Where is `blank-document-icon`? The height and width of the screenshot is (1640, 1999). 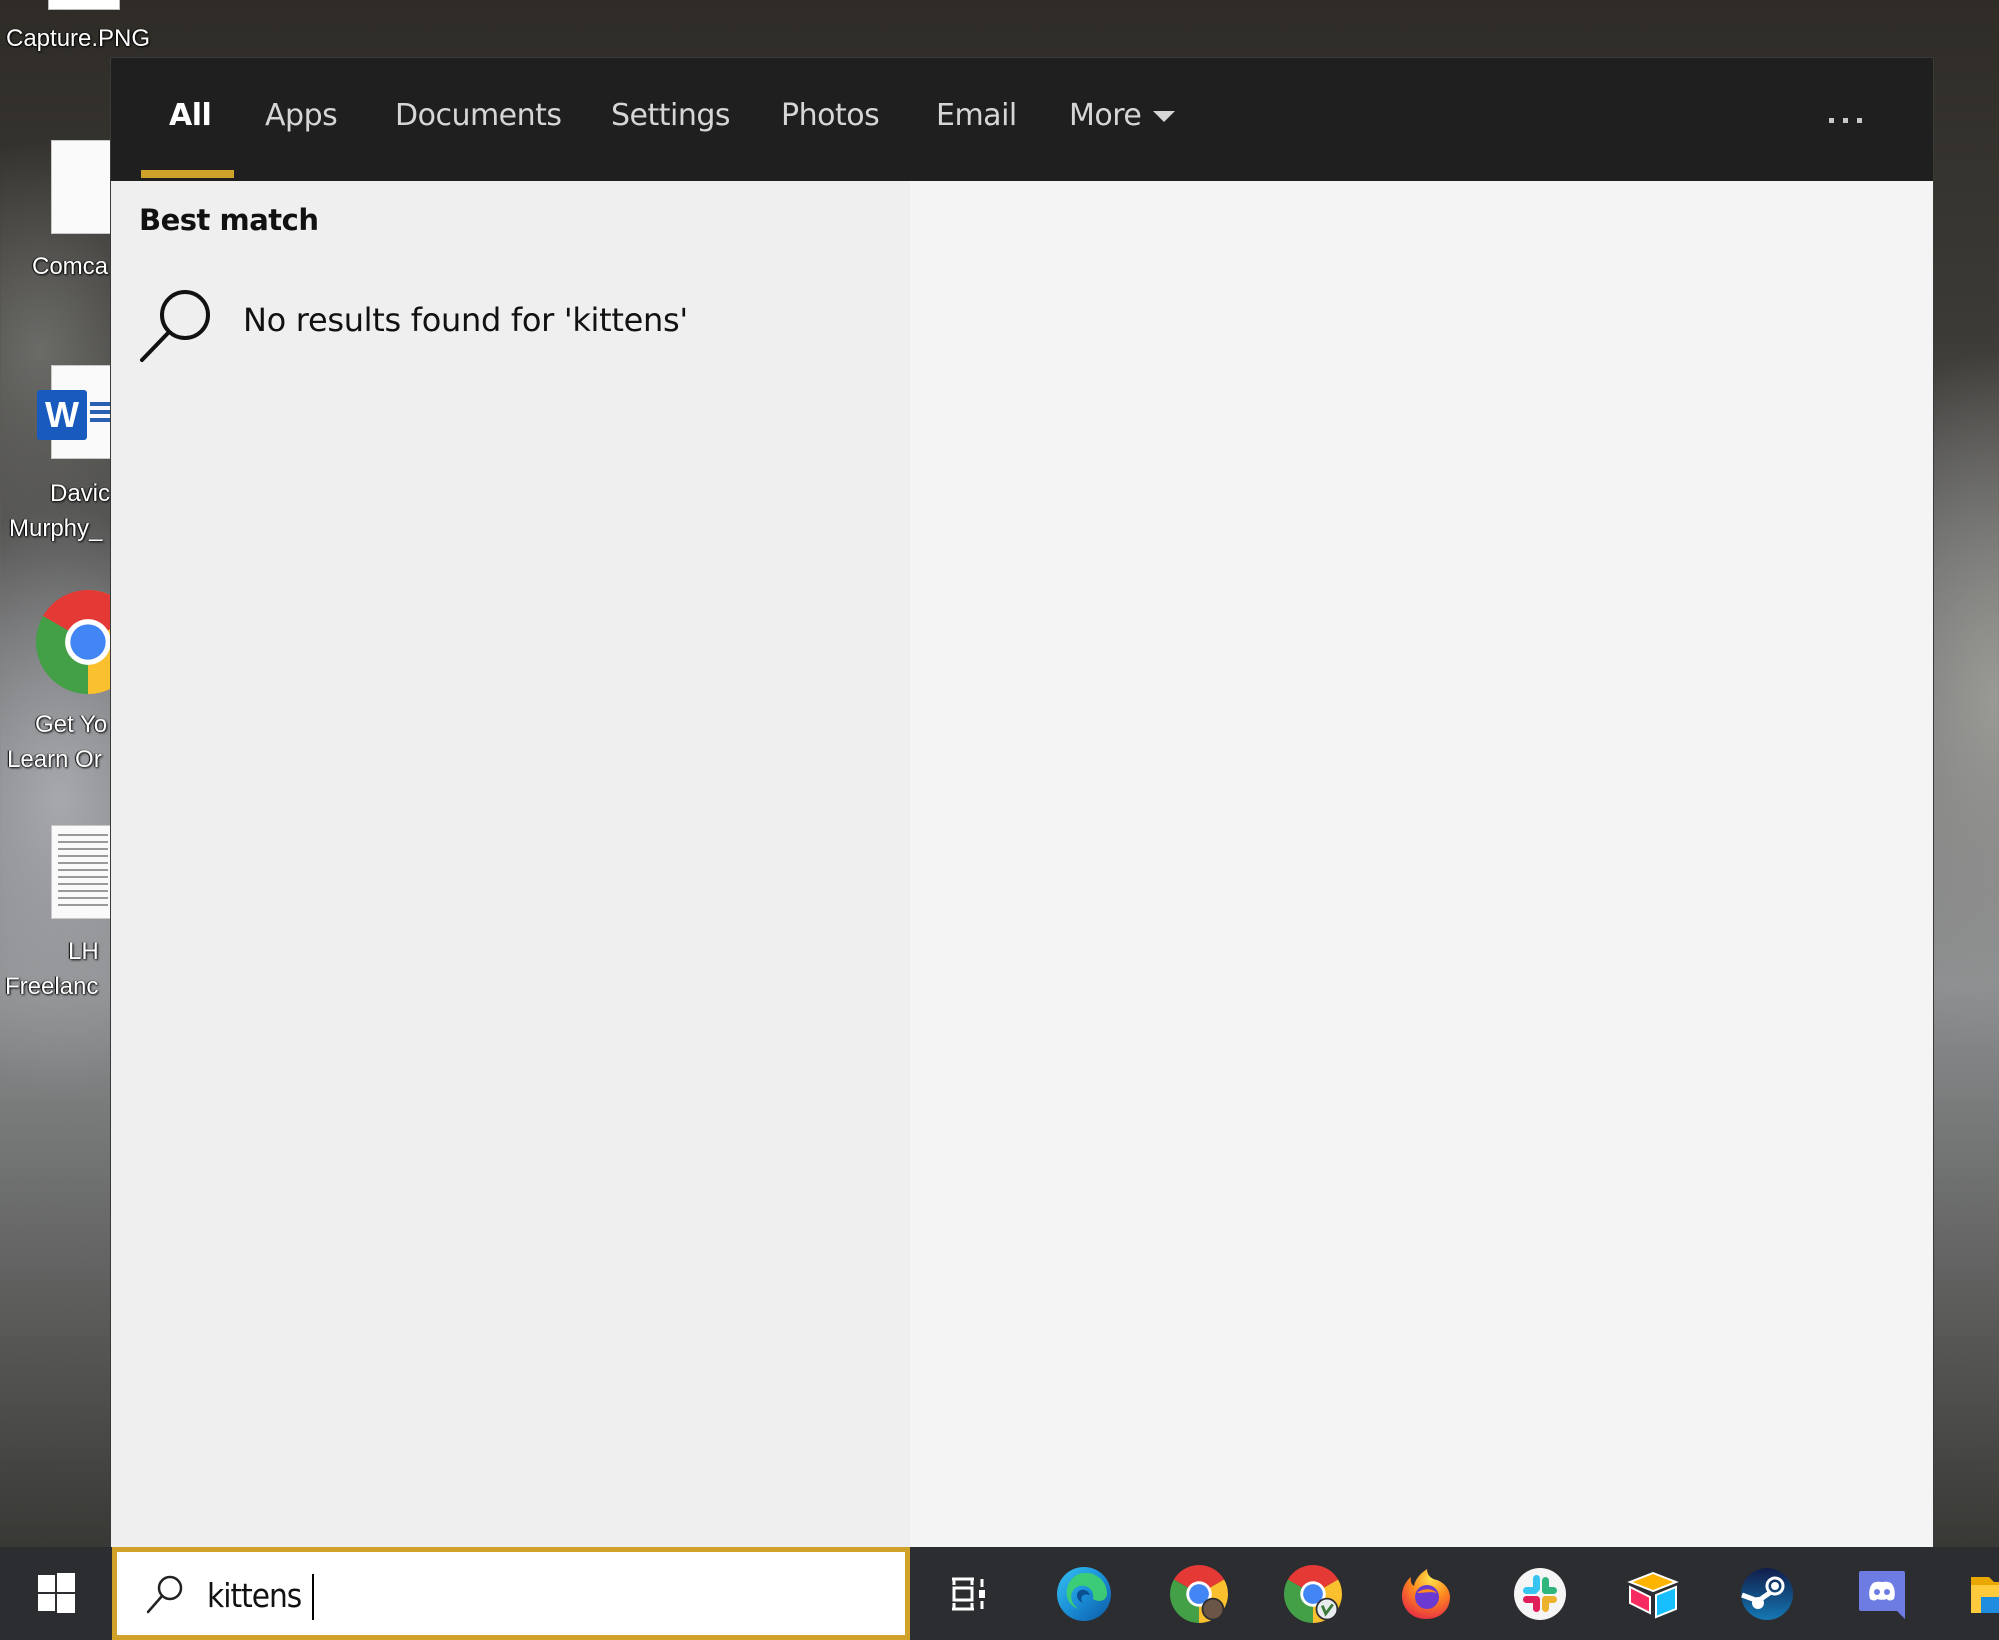 blank-document-icon is located at coordinates (83, 187).